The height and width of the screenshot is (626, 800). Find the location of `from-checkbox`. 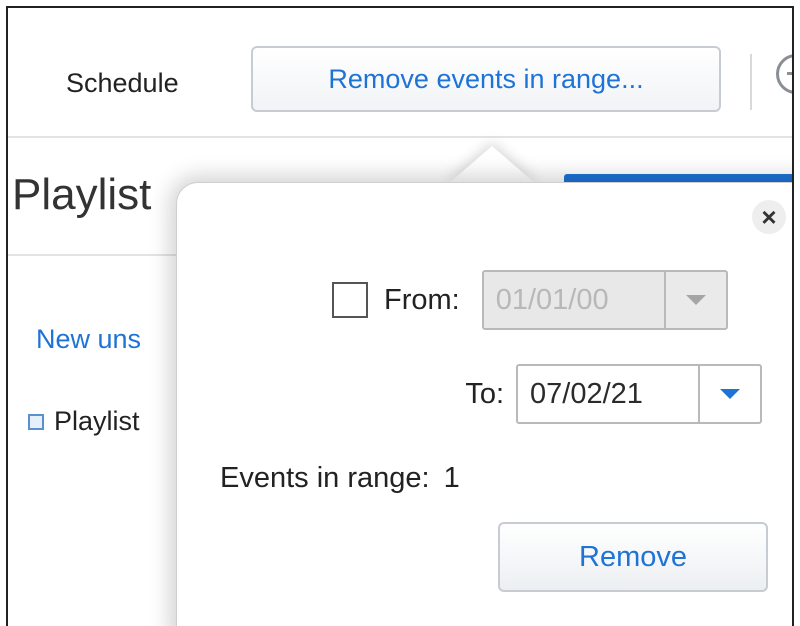

from-checkbox is located at coordinates (350, 300).